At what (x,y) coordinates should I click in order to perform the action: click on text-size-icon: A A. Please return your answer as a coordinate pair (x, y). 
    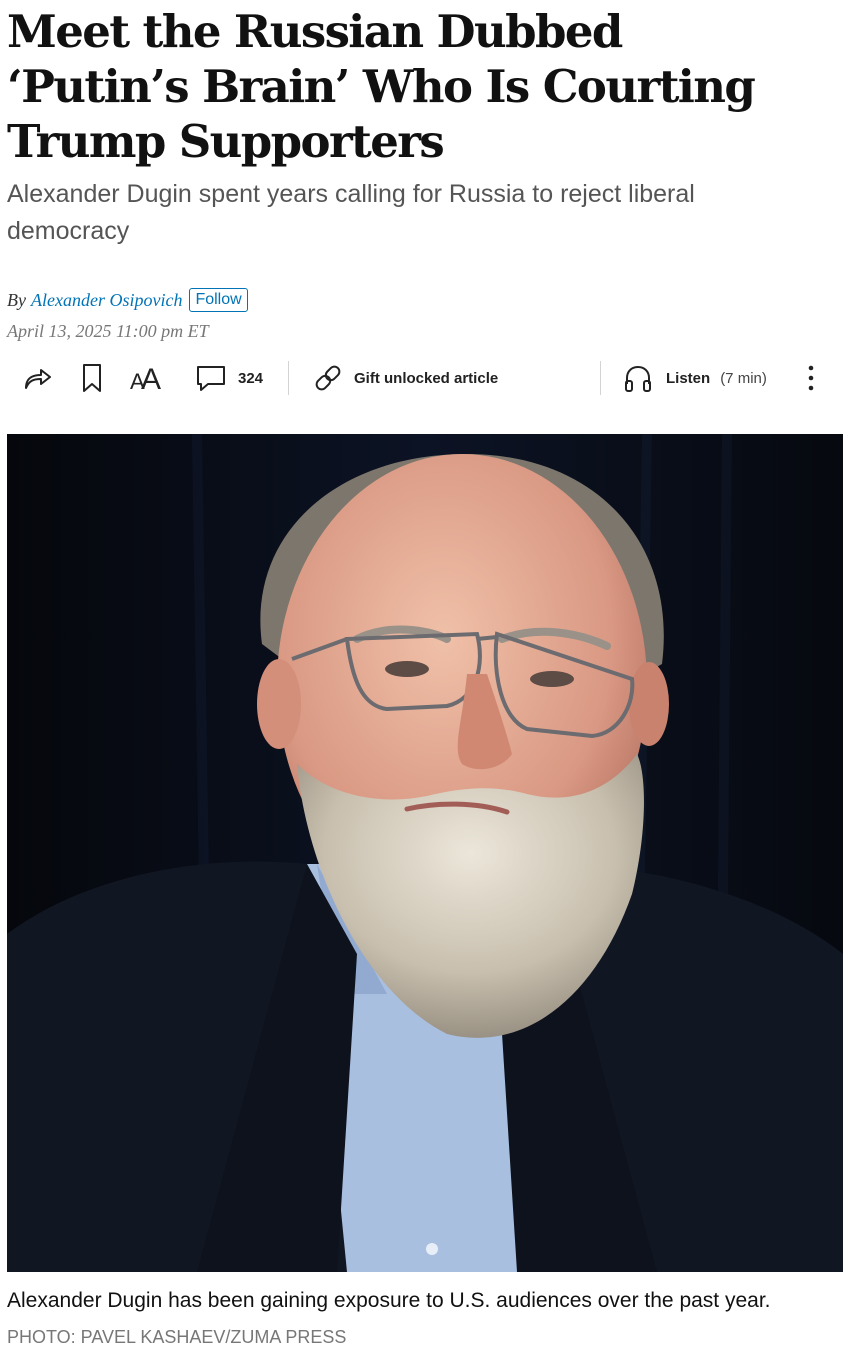
    Looking at the image, I should click on (146, 378).